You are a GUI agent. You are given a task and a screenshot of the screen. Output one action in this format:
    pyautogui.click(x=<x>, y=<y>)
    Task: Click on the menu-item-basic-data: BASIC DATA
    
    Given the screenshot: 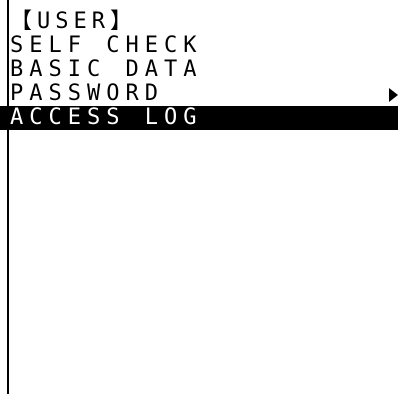 What is the action you would take?
    pyautogui.click(x=199, y=70)
    